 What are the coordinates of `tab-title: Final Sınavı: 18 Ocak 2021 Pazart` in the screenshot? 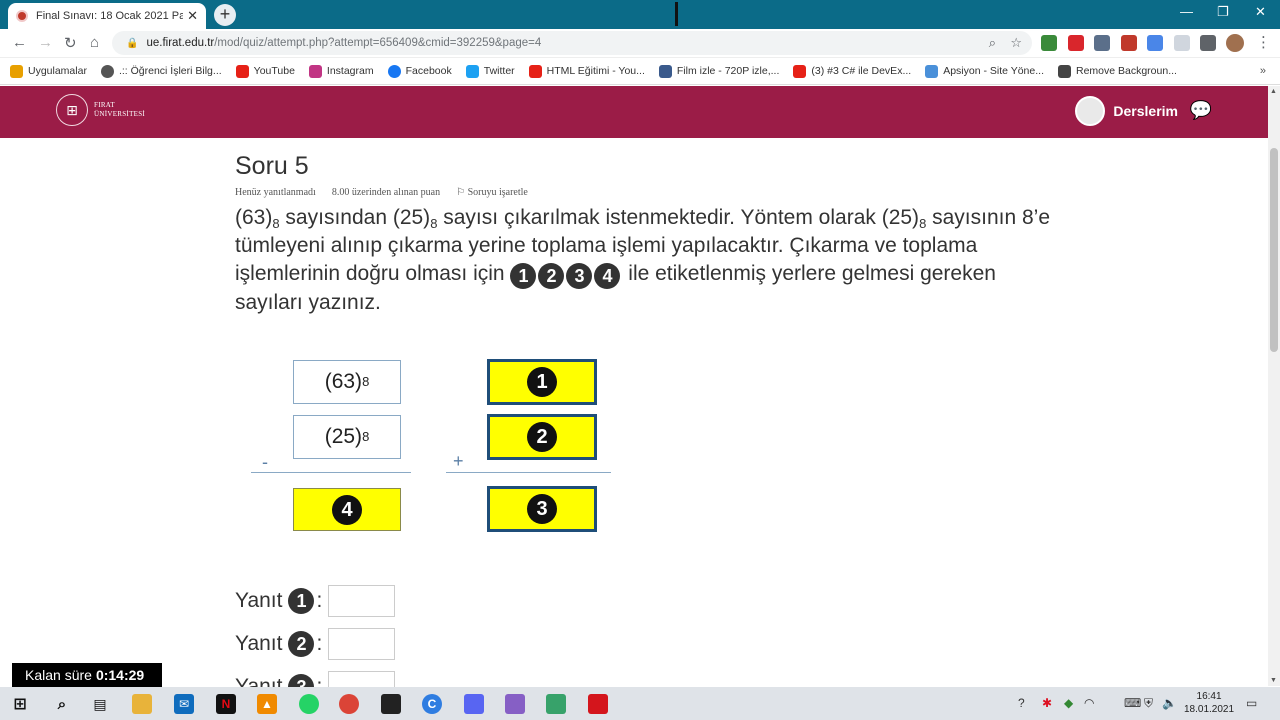 It's located at (110, 16).